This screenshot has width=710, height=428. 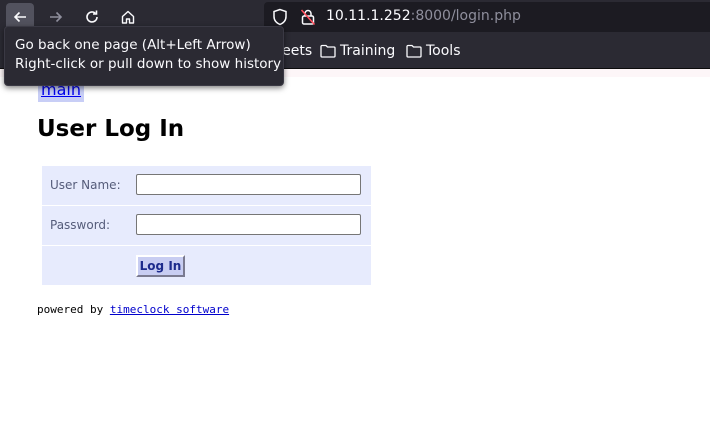 What do you see at coordinates (92, 16) in the screenshot?
I see `reload-icon` at bounding box center [92, 16].